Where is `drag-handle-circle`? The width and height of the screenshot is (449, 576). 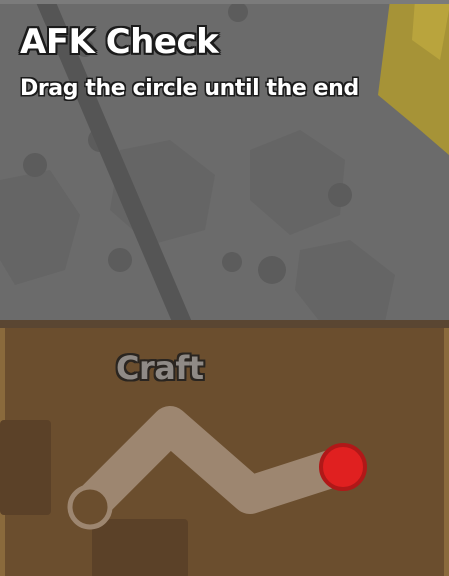 drag-handle-circle is located at coordinates (343, 467).